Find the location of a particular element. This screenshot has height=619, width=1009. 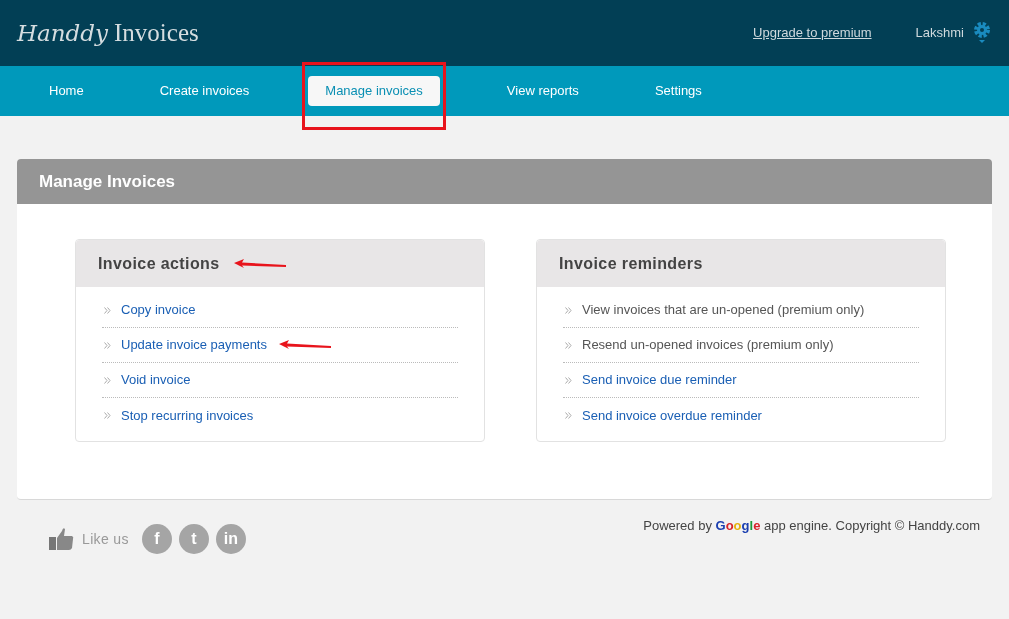

menu-item: Resend un-opened invoices (premium only) is located at coordinates (708, 345).